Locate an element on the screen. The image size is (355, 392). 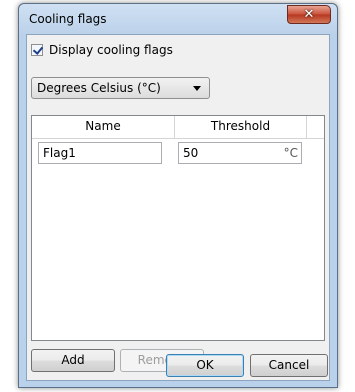
temperature-unit-select: Degrees Celsius (°C) is located at coordinates (120, 88).